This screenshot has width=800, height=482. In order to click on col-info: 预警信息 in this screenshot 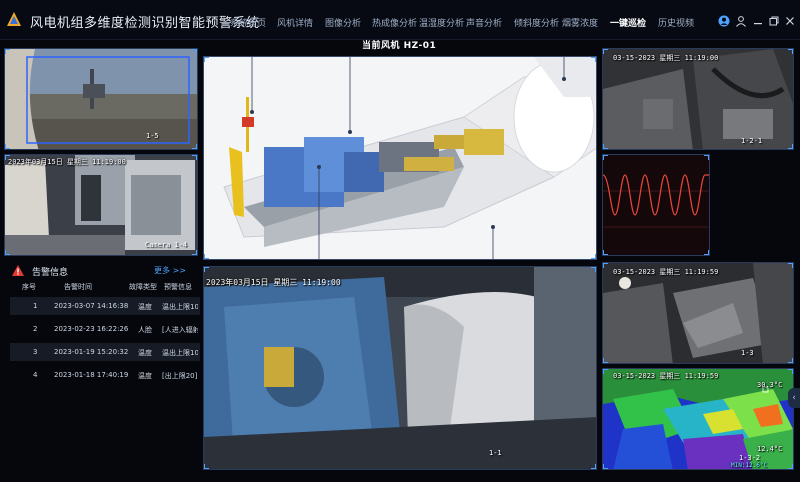, I will do `click(178, 287)`.